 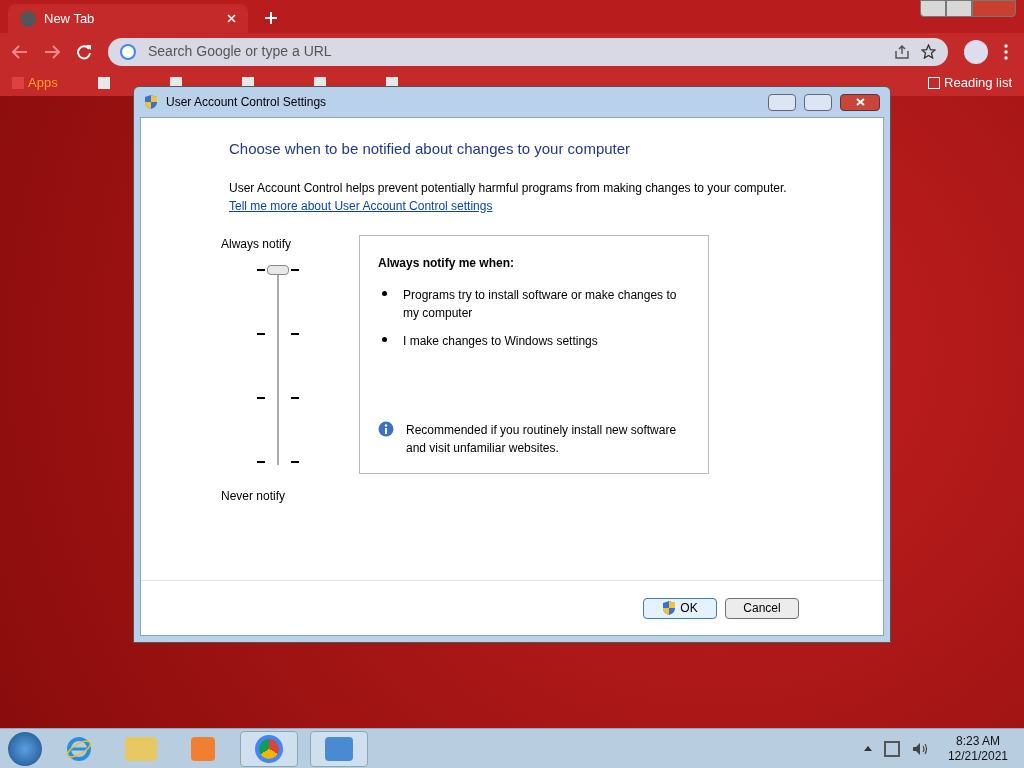 I want to click on info-icon, so click(x=386, y=428).